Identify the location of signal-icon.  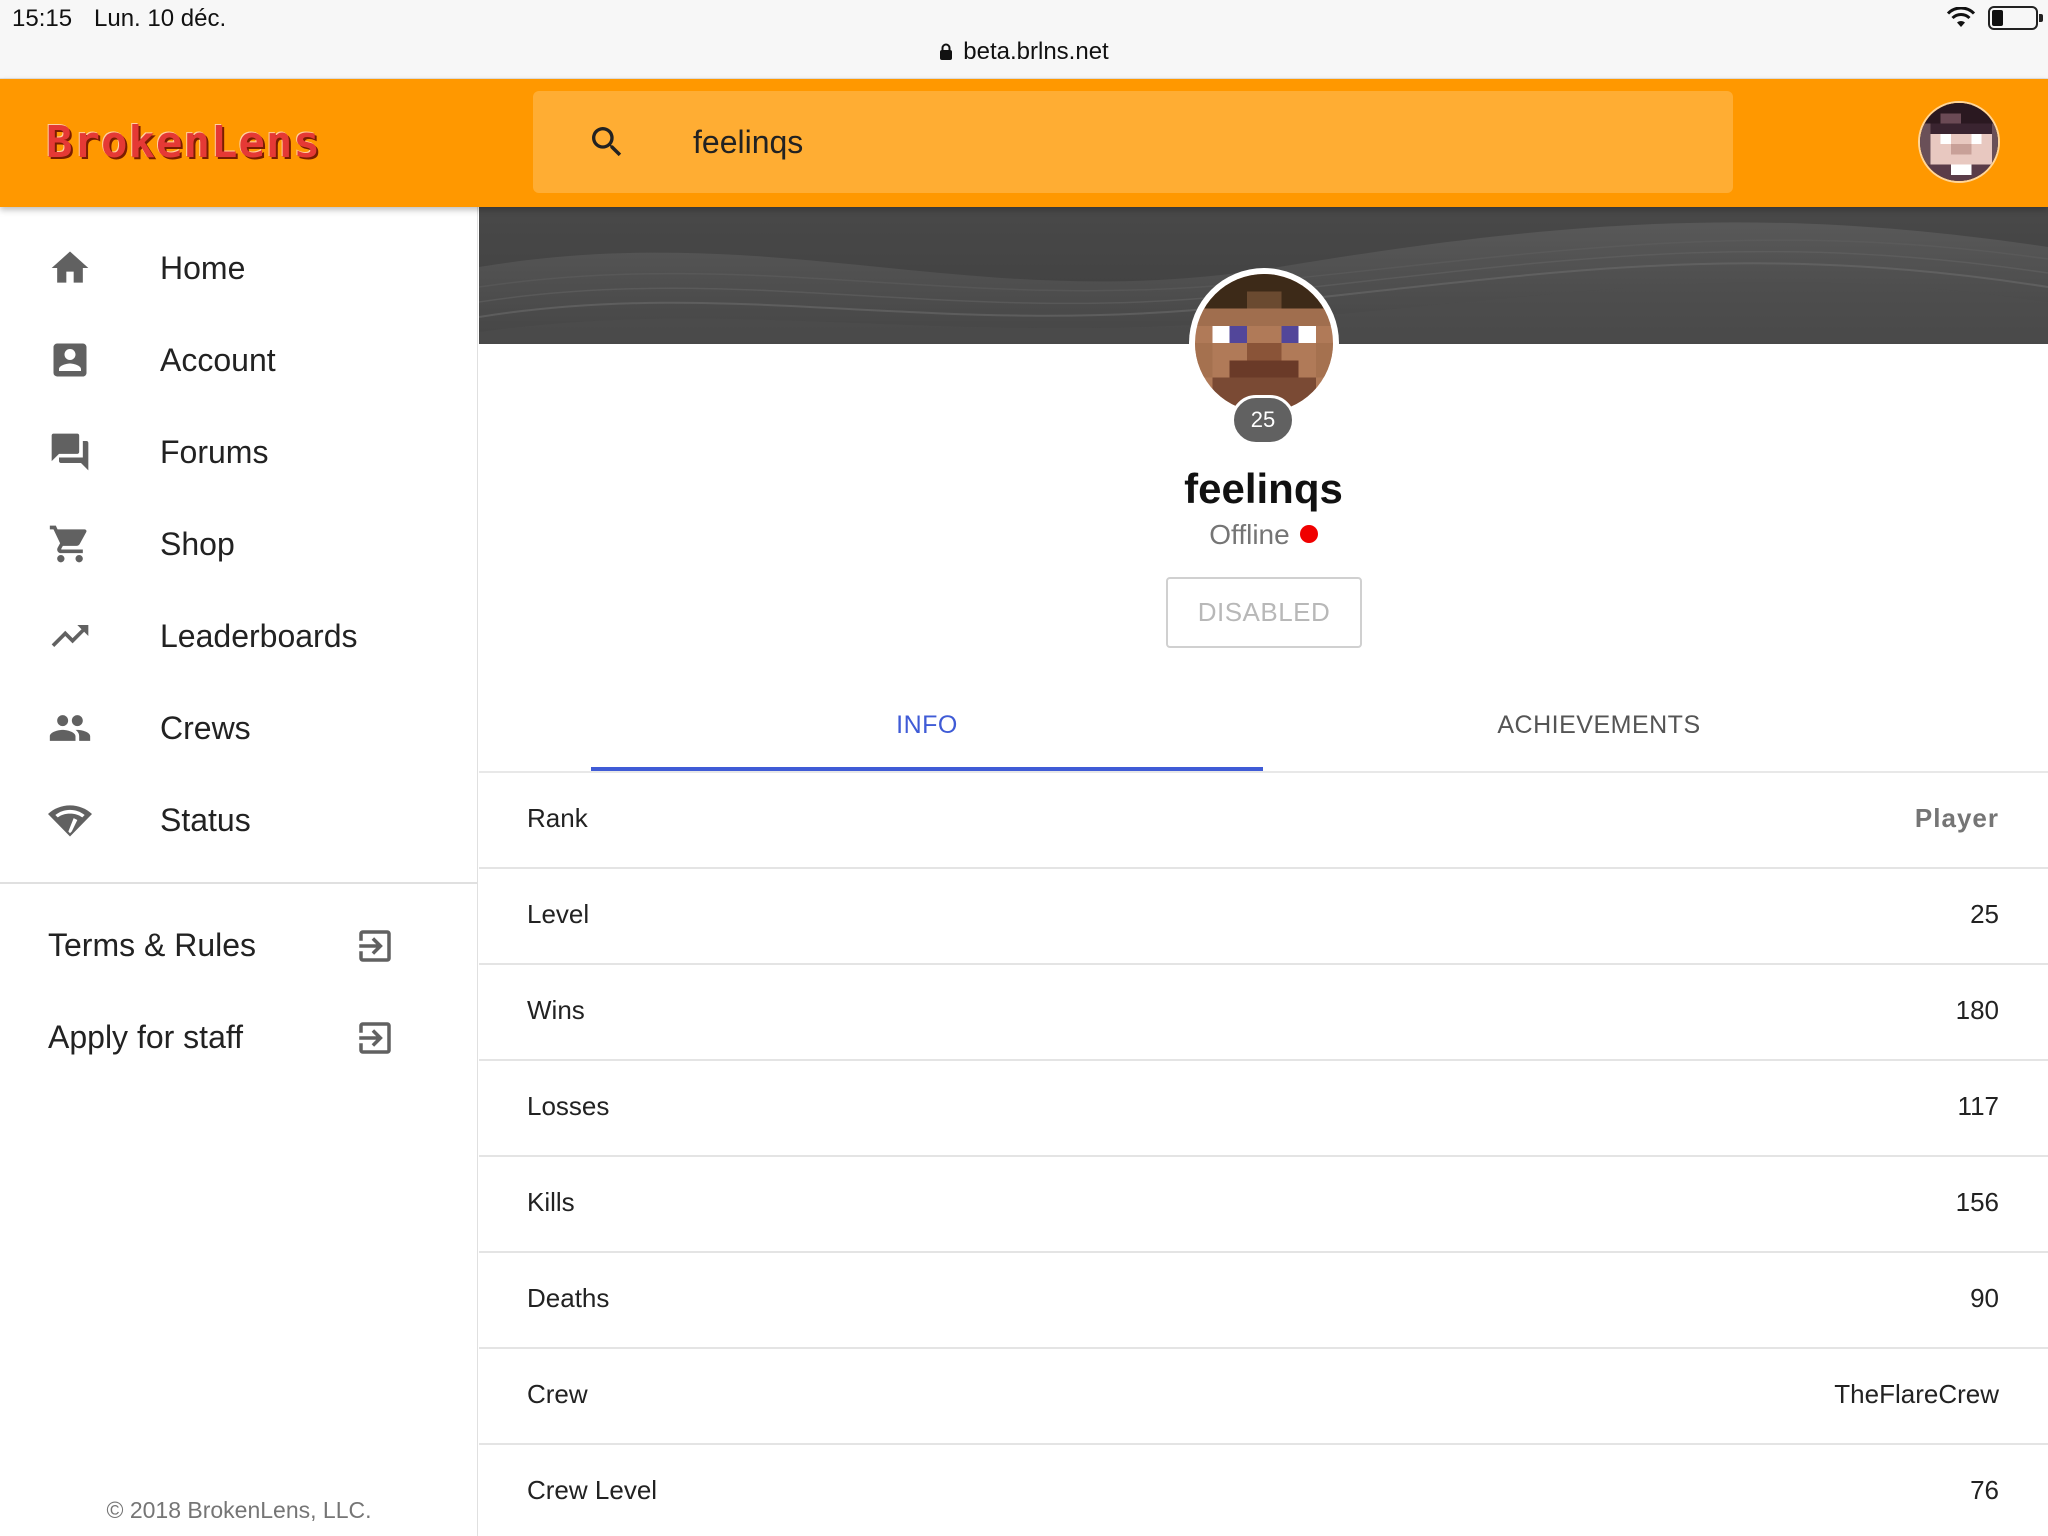
(70, 821).